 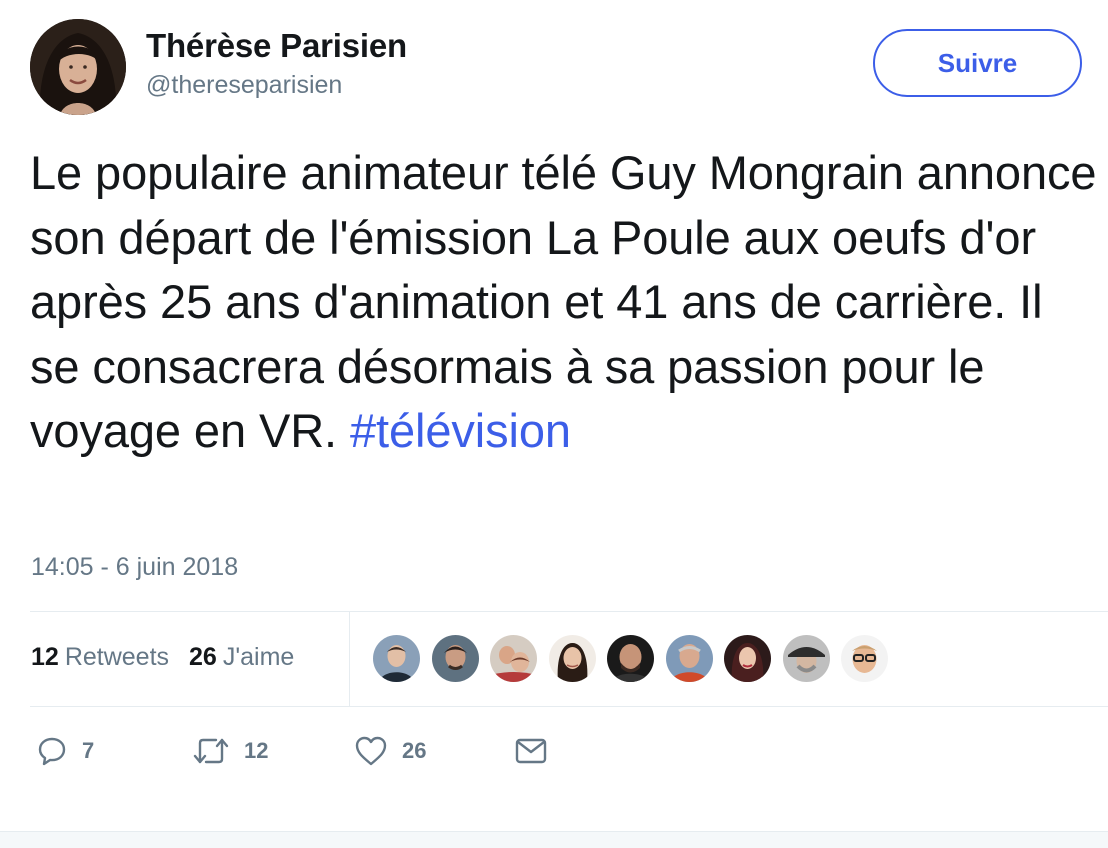 I want to click on author-avatar, so click(x=78, y=67).